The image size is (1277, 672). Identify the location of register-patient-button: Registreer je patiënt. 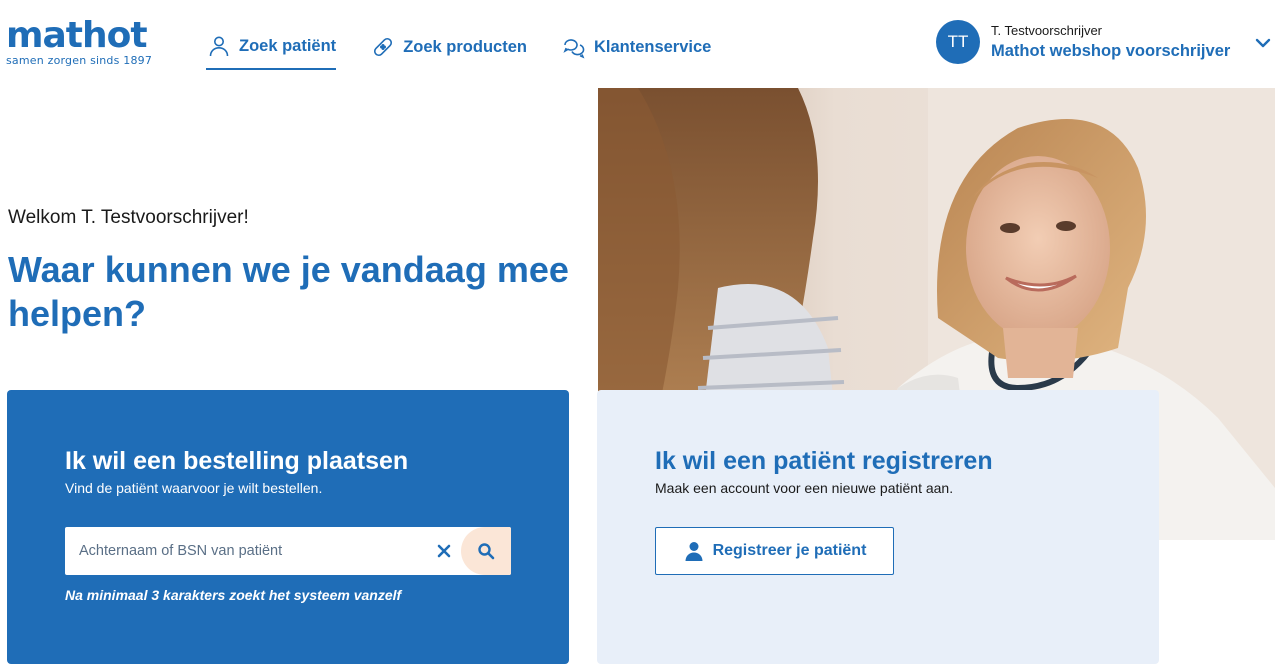
(774, 551).